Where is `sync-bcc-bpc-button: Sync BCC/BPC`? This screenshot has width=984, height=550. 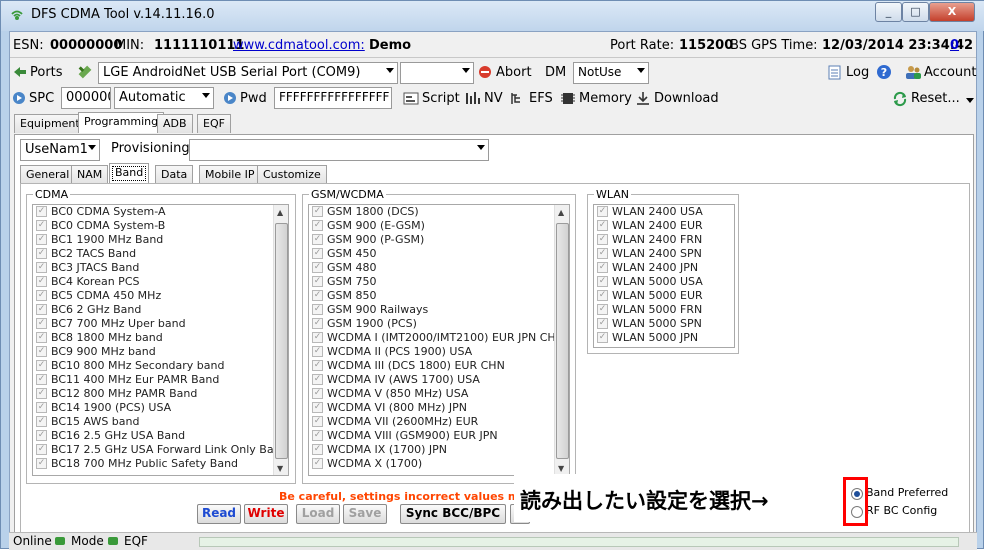
sync-bcc-bpc-button: Sync BCC/BPC is located at coordinates (453, 514).